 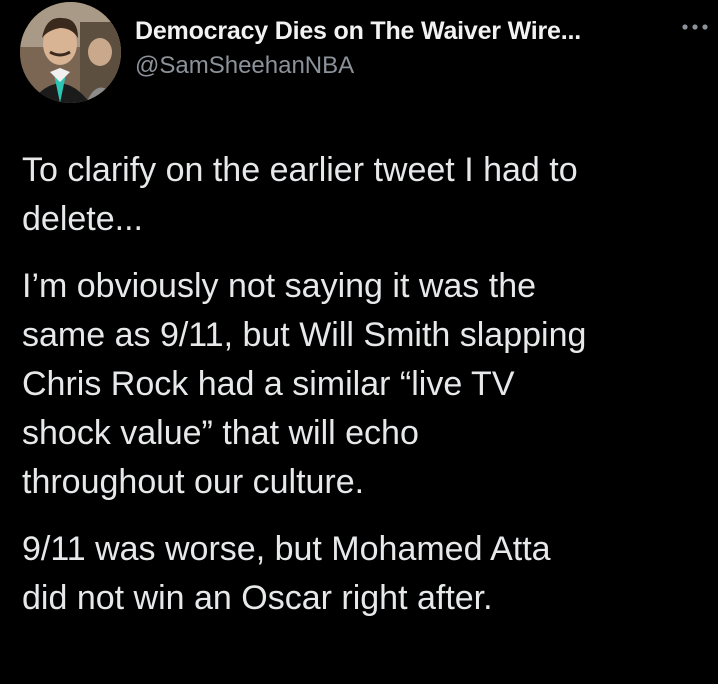 I want to click on avatar-photo-icon, so click(x=70, y=52).